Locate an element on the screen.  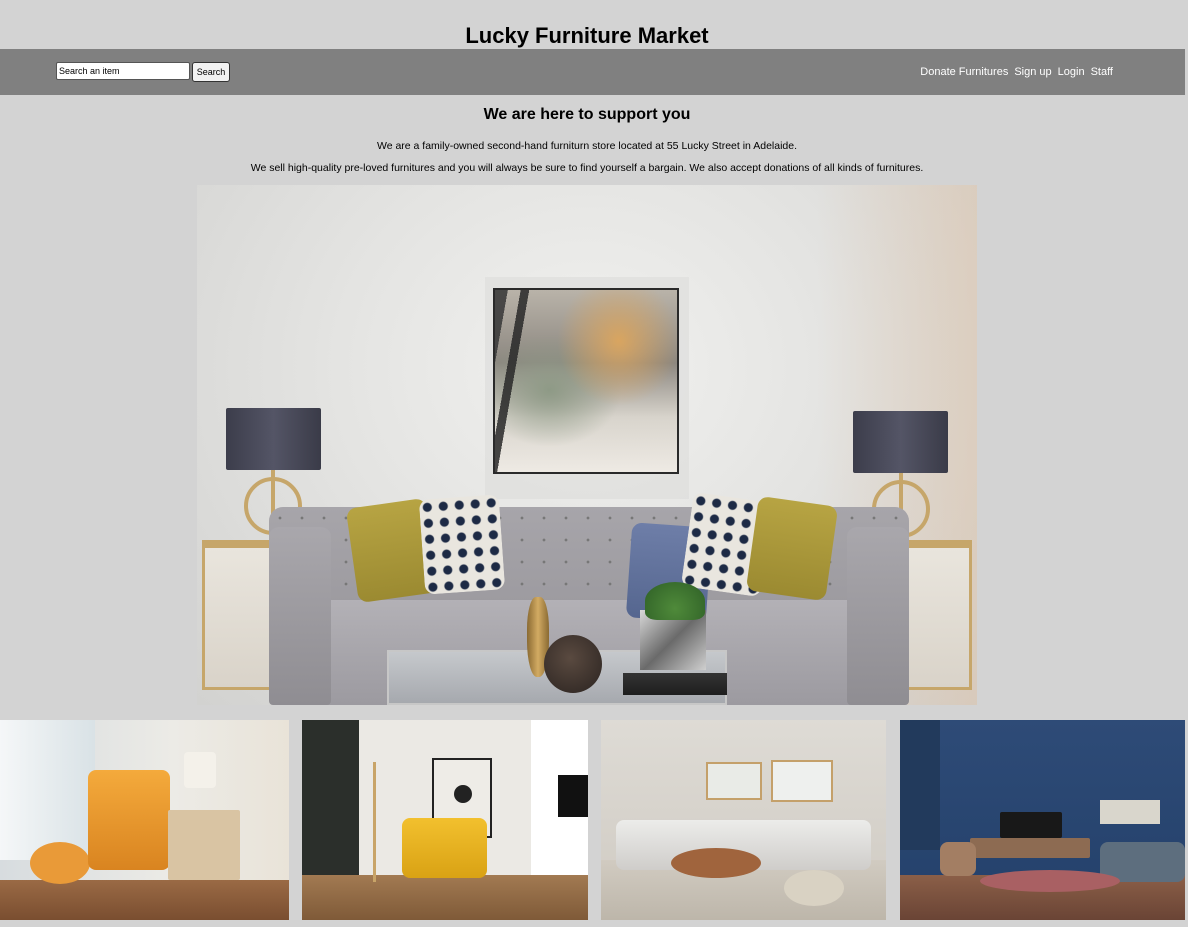
candle-bowl is located at coordinates (573, 664).